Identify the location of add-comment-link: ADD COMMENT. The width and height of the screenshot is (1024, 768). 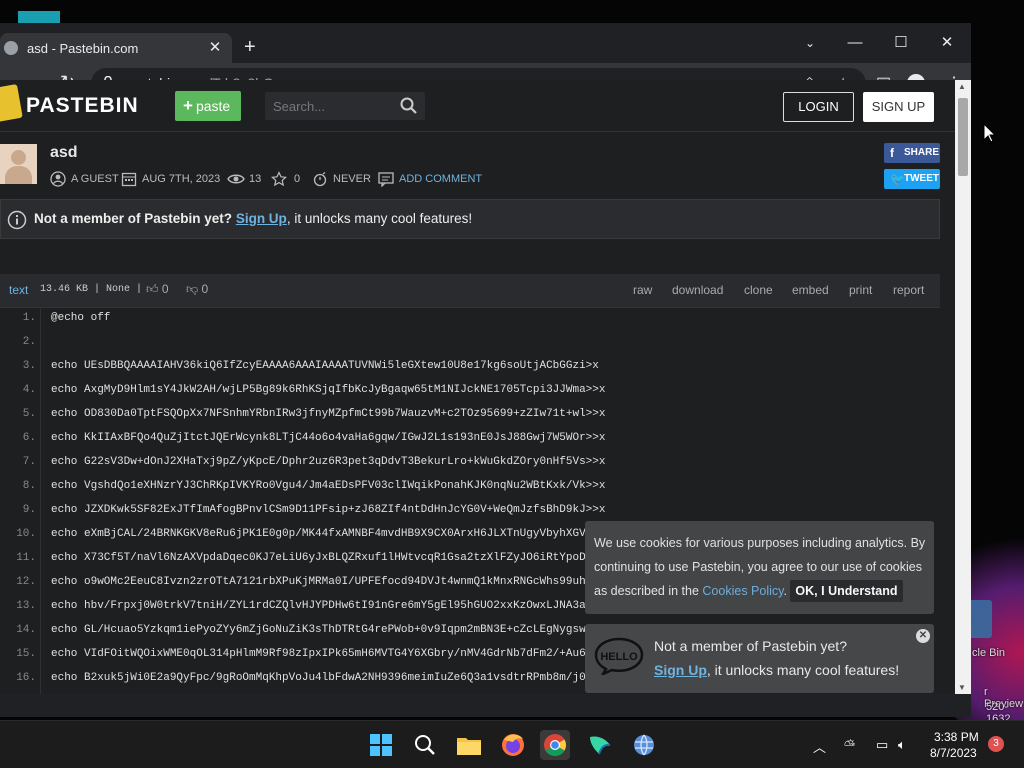
(430, 179).